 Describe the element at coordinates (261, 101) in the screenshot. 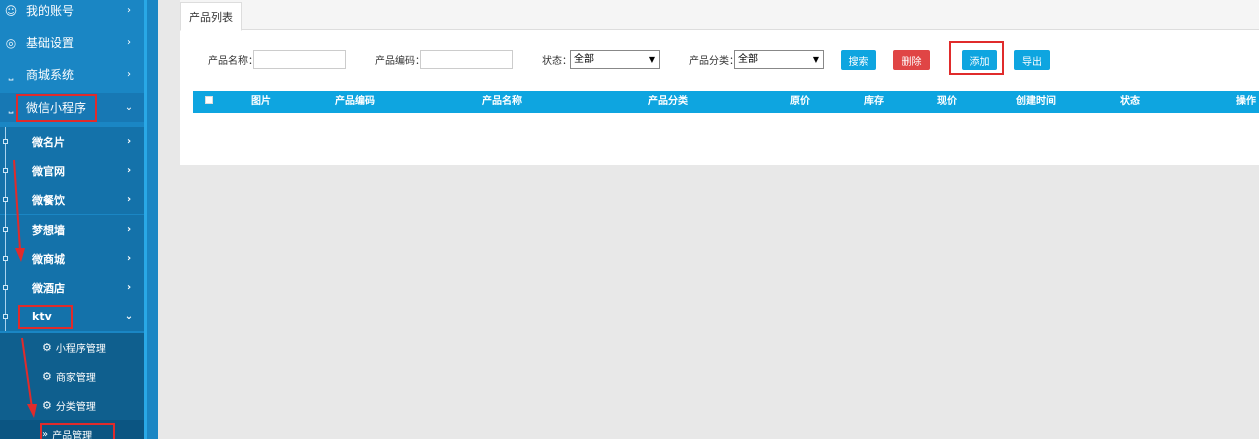

I see `column-header-image: 图片` at that location.